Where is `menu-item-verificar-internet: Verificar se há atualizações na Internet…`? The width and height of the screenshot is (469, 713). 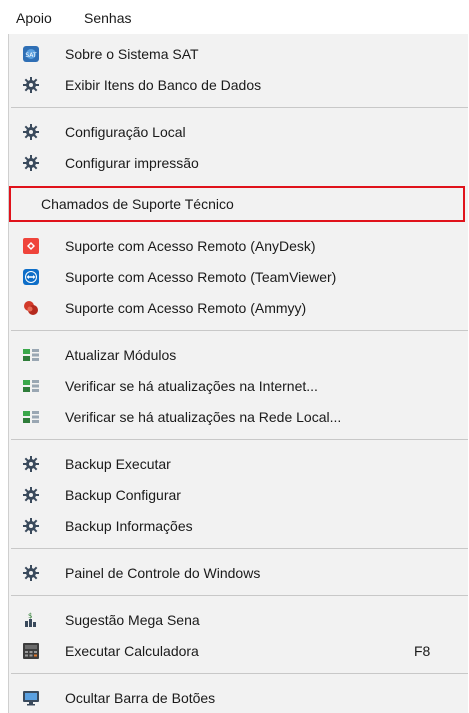 menu-item-verificar-internet: Verificar se há atualizações na Internet… is located at coordinates (238, 386).